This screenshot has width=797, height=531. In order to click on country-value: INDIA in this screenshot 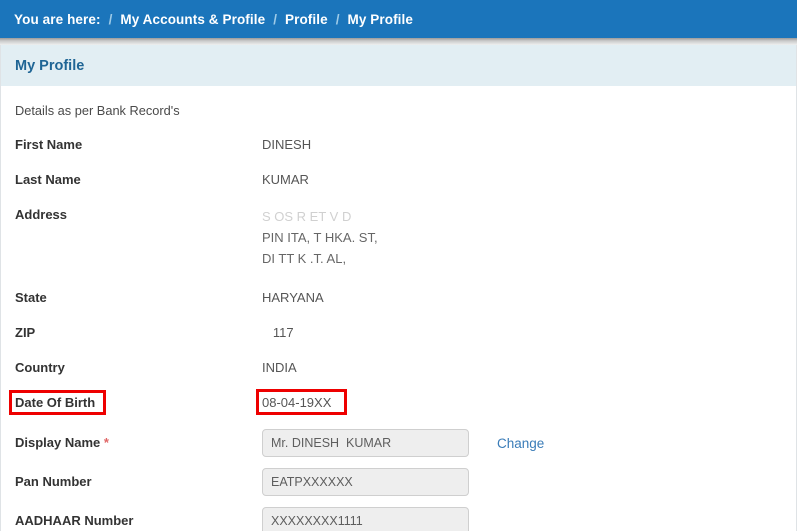, I will do `click(279, 367)`.